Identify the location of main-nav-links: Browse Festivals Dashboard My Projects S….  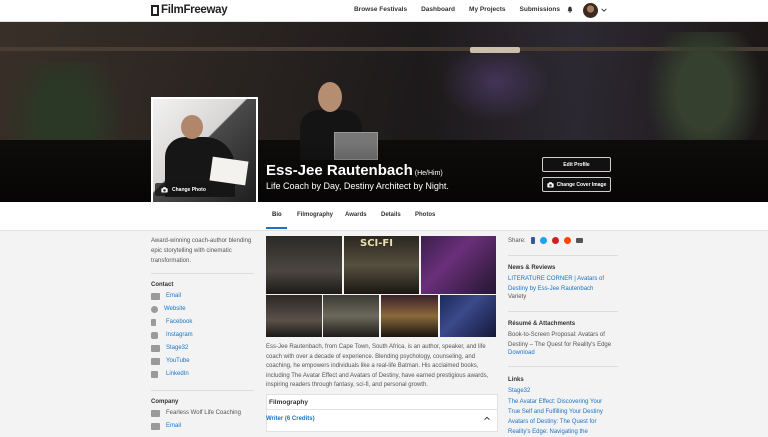
(457, 9).